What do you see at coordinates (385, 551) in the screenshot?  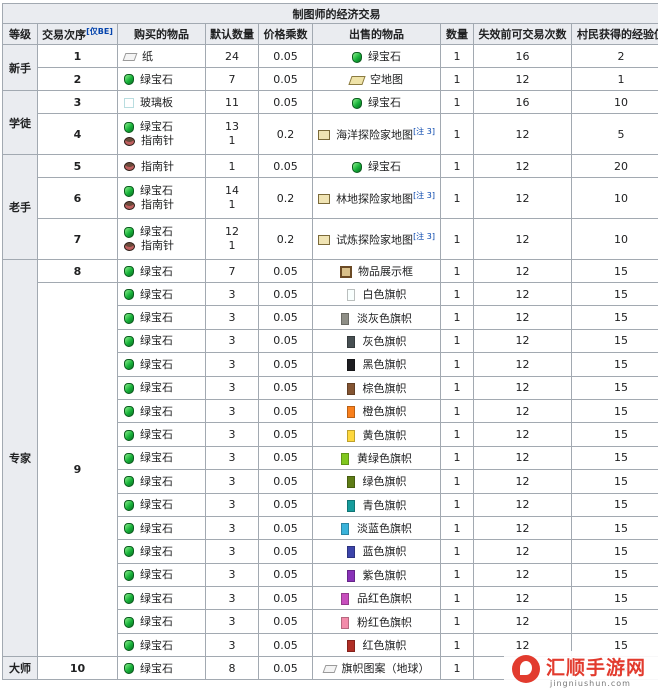 I see `item-link: 蓝色旗帜` at bounding box center [385, 551].